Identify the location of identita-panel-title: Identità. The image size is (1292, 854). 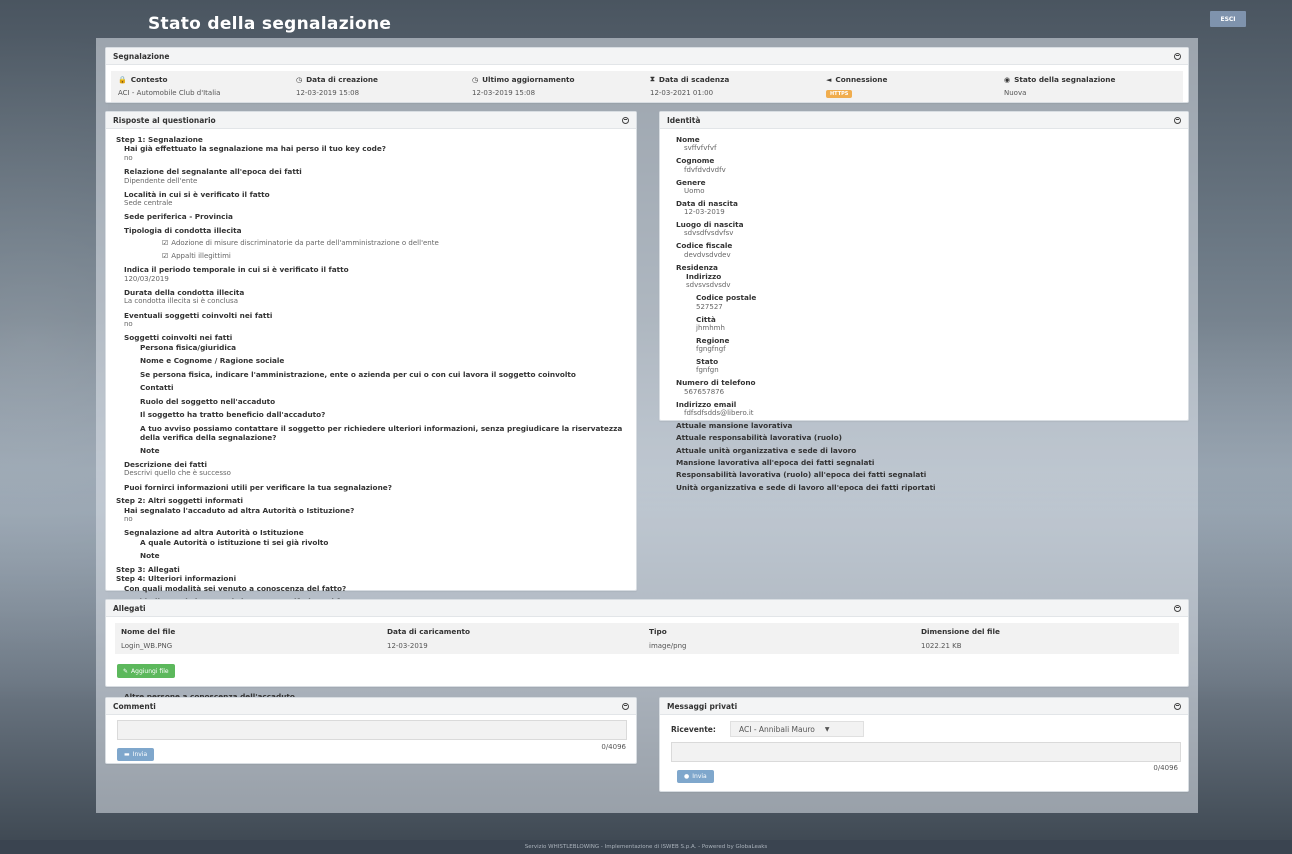
(684, 120).